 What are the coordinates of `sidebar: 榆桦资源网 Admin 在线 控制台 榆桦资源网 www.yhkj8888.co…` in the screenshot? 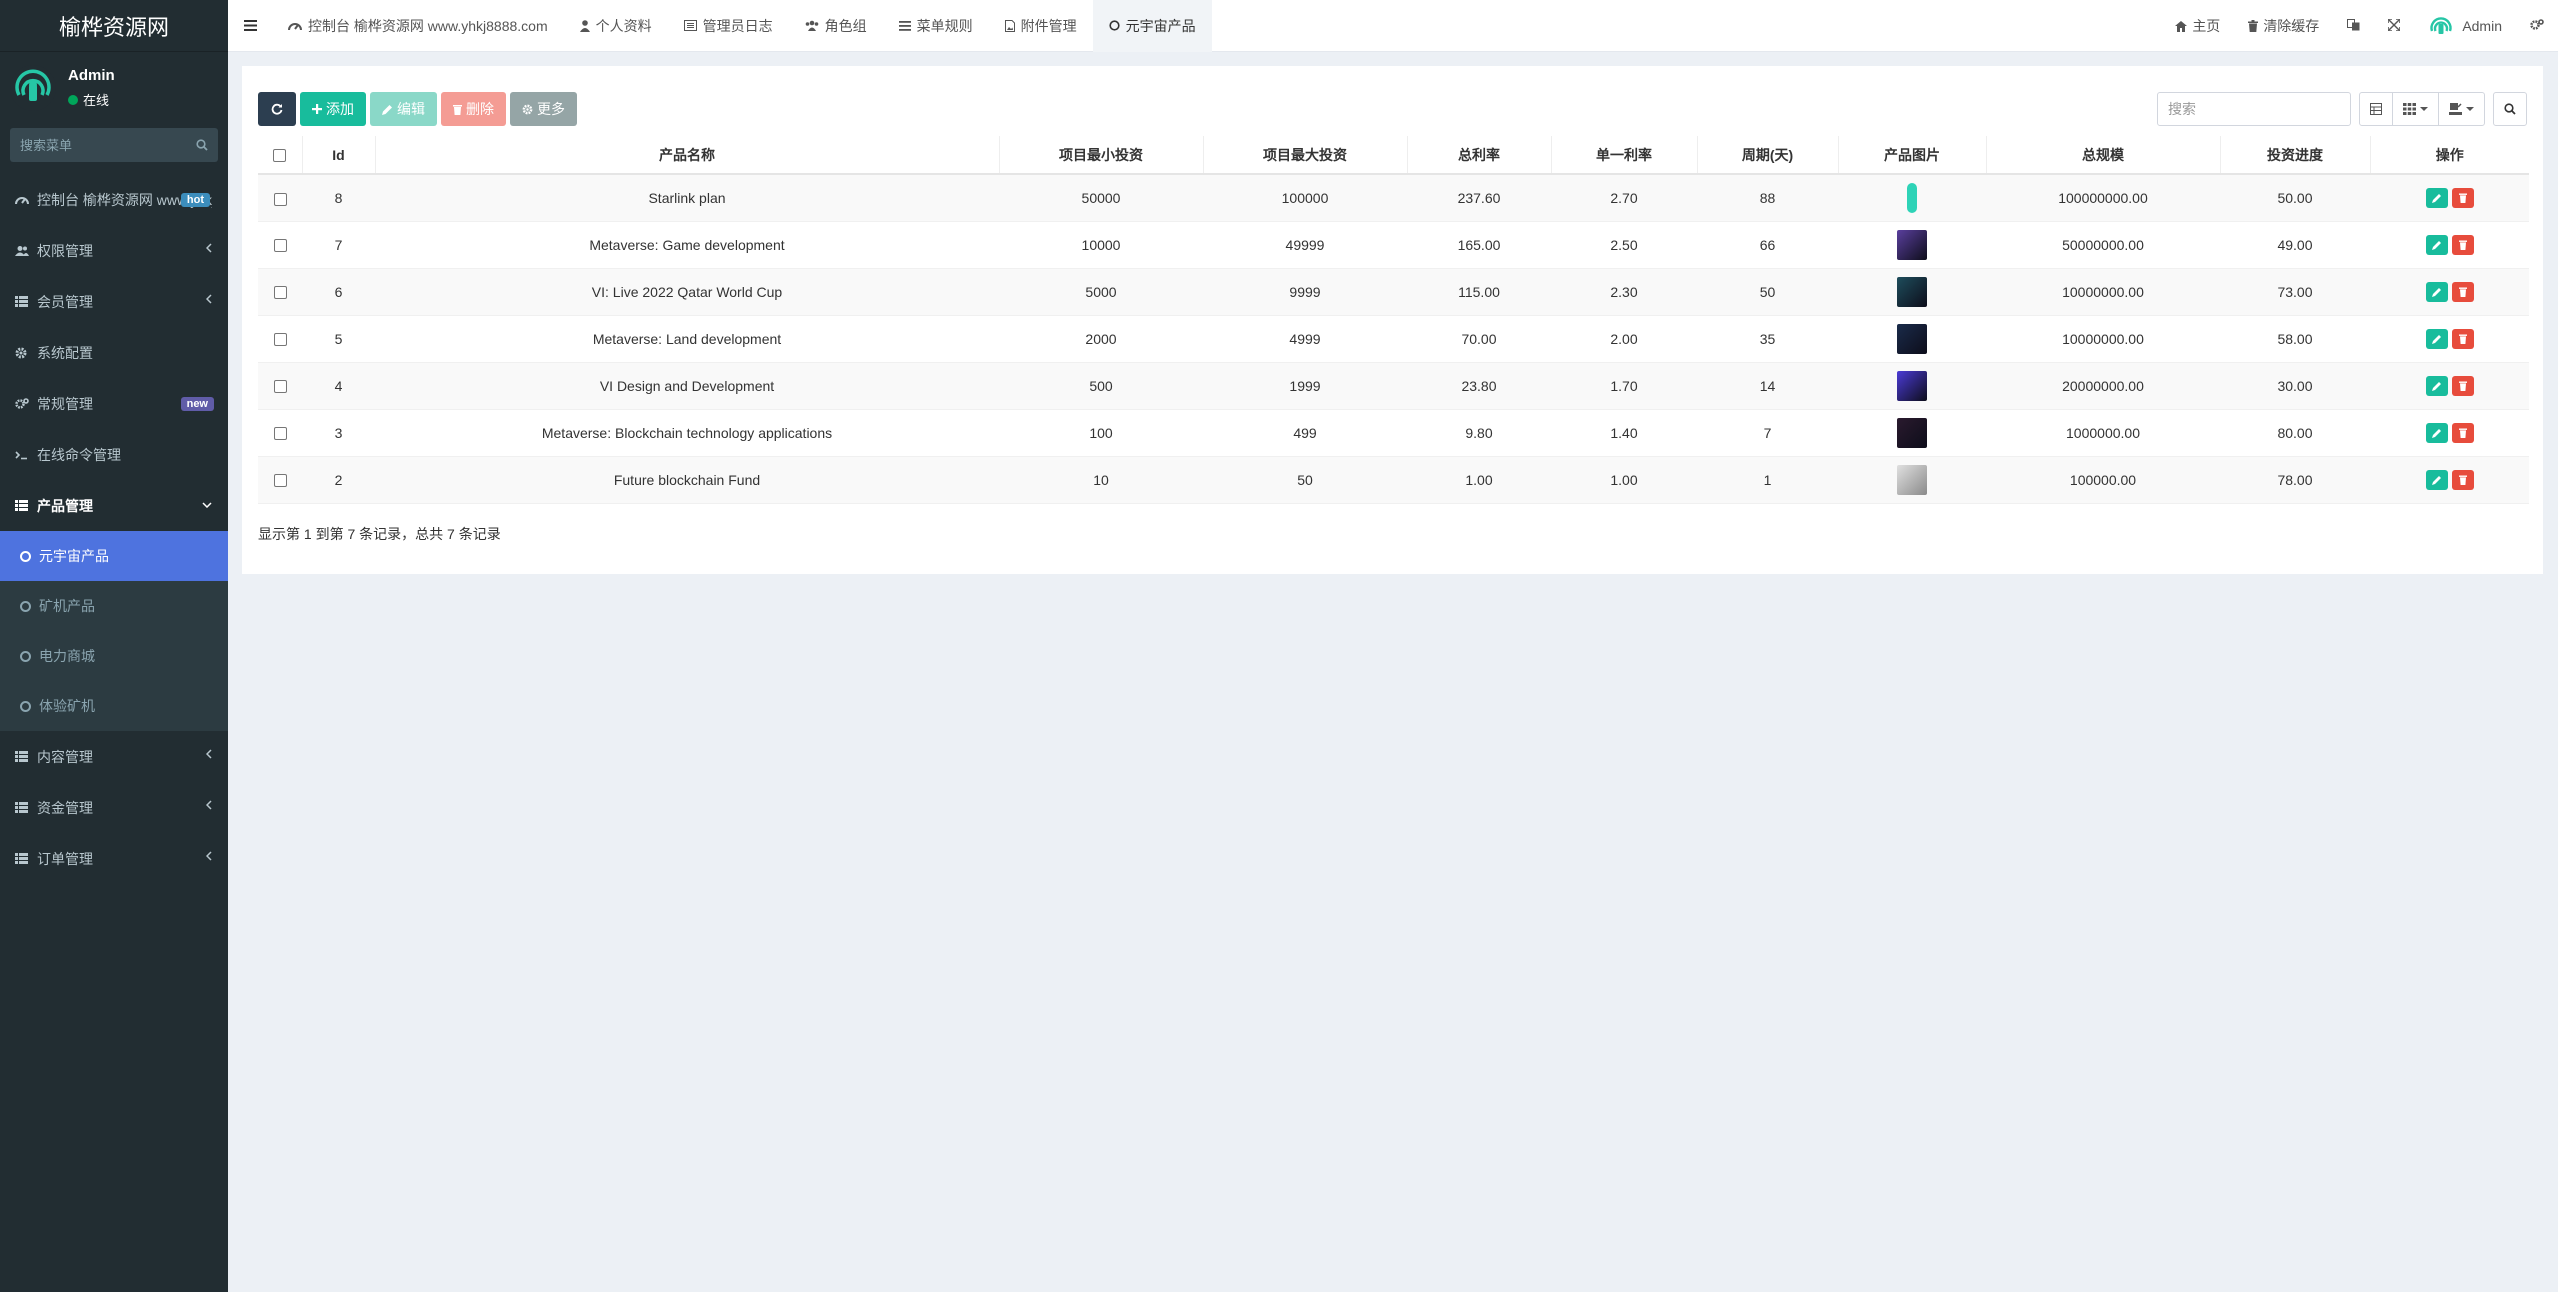 It's located at (114, 646).